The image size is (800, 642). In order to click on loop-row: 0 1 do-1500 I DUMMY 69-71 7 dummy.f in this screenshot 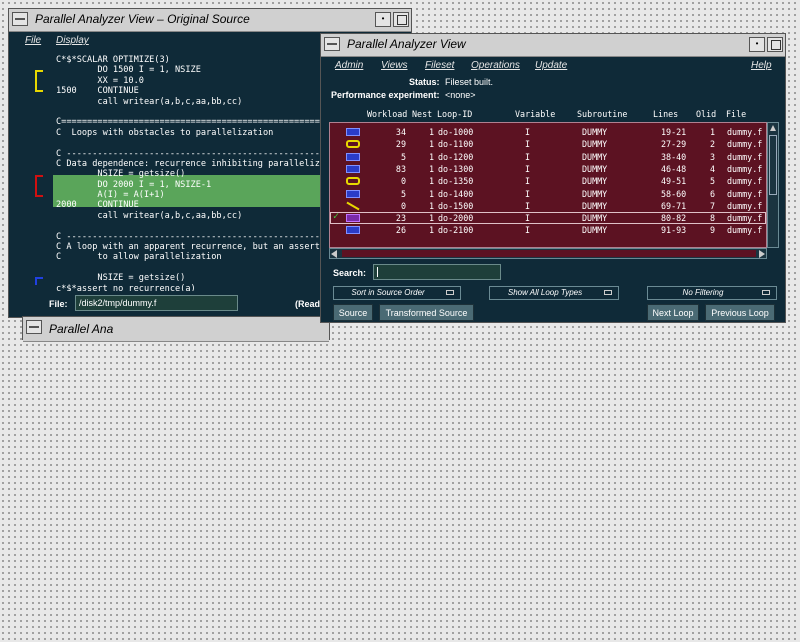, I will do `click(548, 206)`.